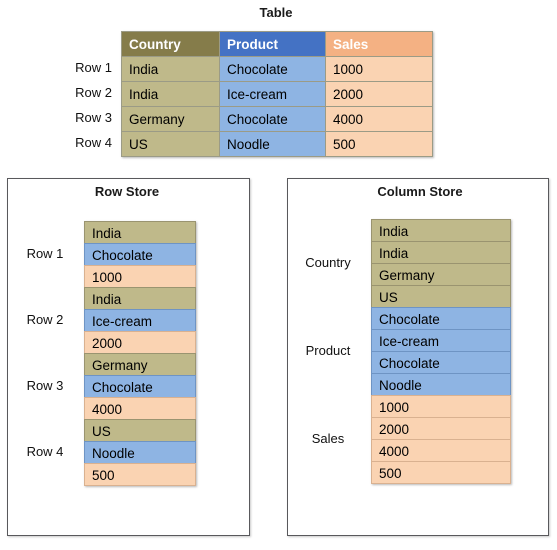 This screenshot has width=557, height=550. What do you see at coordinates (93, 142) in the screenshot?
I see `table-row-label-4: Row 4` at bounding box center [93, 142].